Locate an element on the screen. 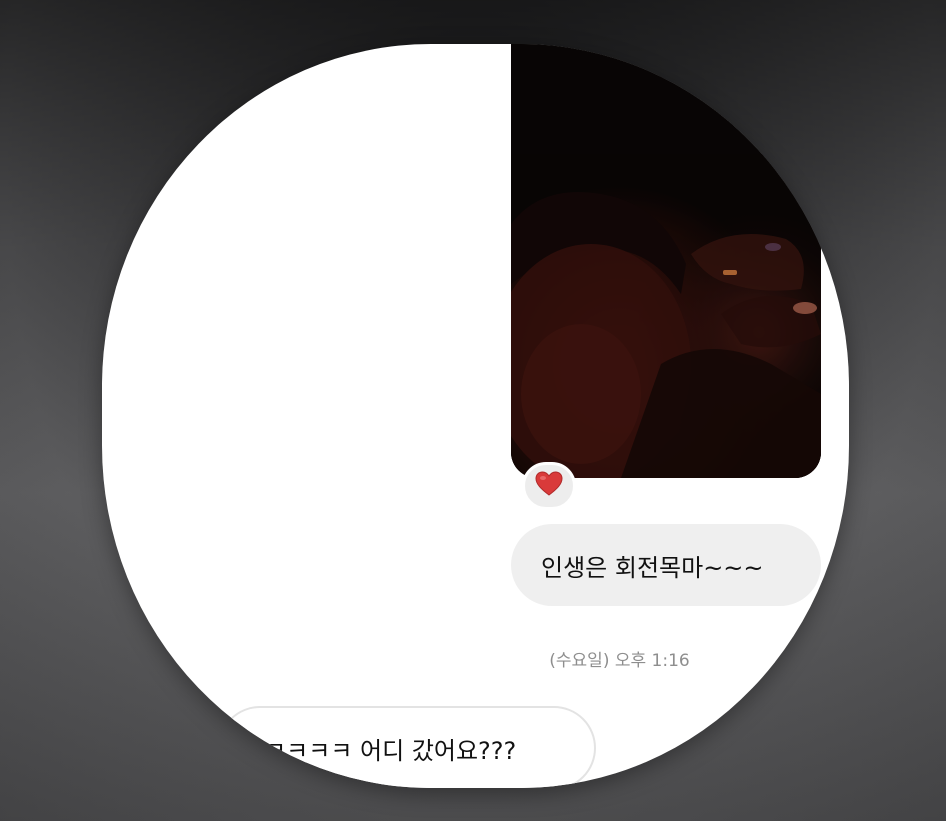  timestamp-text: (수요일) 오후 1:16 is located at coordinates (619, 661).